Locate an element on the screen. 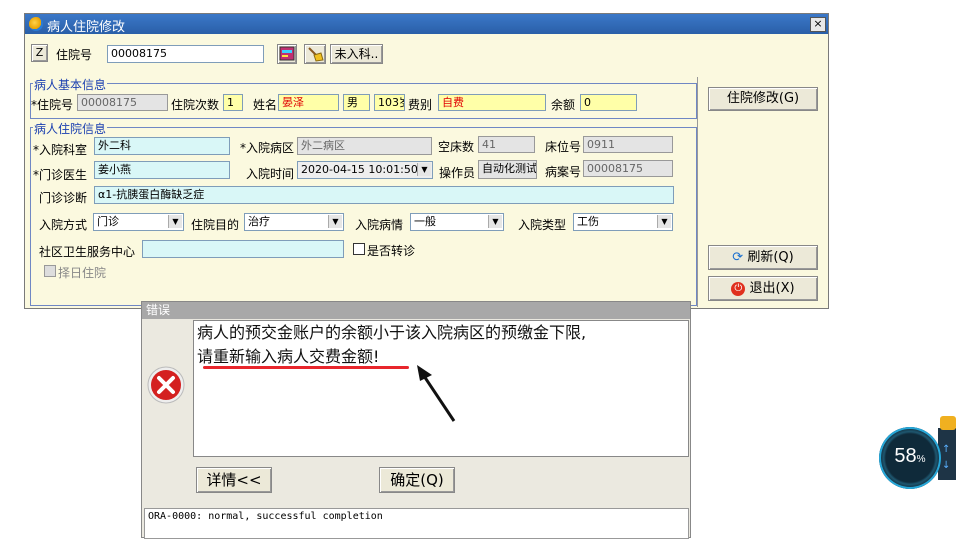 The image size is (956, 539). admit-type-label: 入院类型 is located at coordinates (542, 225).